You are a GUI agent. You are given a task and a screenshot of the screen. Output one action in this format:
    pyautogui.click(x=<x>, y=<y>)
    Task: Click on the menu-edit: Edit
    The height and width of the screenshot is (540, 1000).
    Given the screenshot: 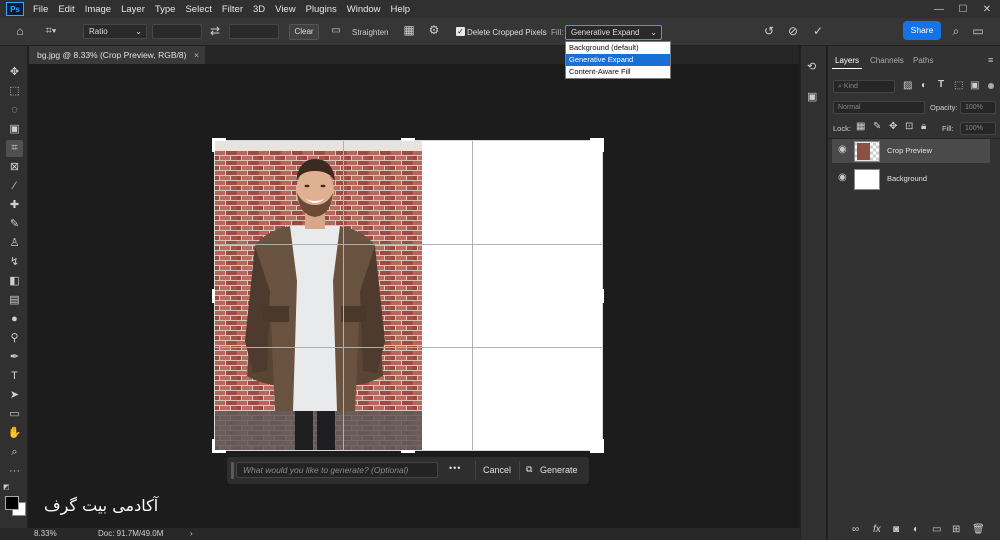 What is the action you would take?
    pyautogui.click(x=66, y=9)
    